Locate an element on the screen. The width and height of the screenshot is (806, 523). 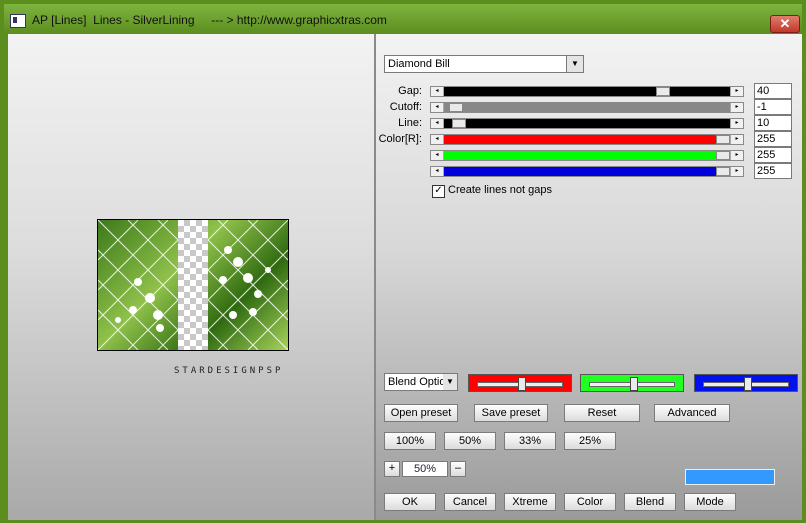
slider-label: Color[R]: is located at coordinates (400, 139).